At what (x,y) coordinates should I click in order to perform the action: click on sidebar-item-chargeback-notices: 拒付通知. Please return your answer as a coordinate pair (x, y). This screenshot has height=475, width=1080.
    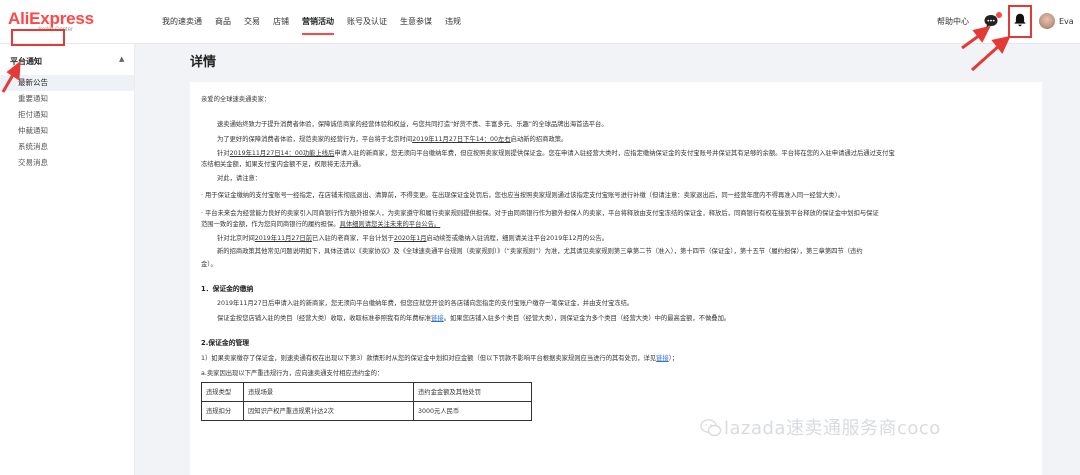
    Looking at the image, I should click on (67, 115).